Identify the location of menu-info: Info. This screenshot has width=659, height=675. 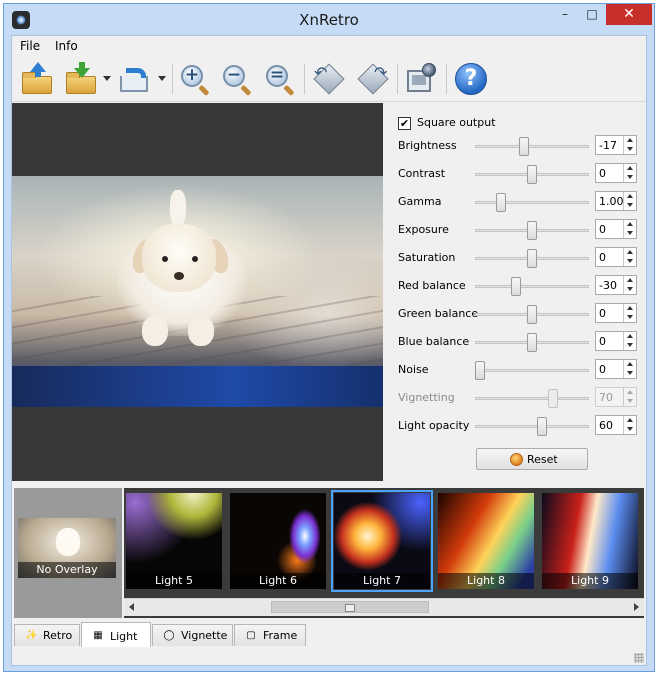
(66, 46).